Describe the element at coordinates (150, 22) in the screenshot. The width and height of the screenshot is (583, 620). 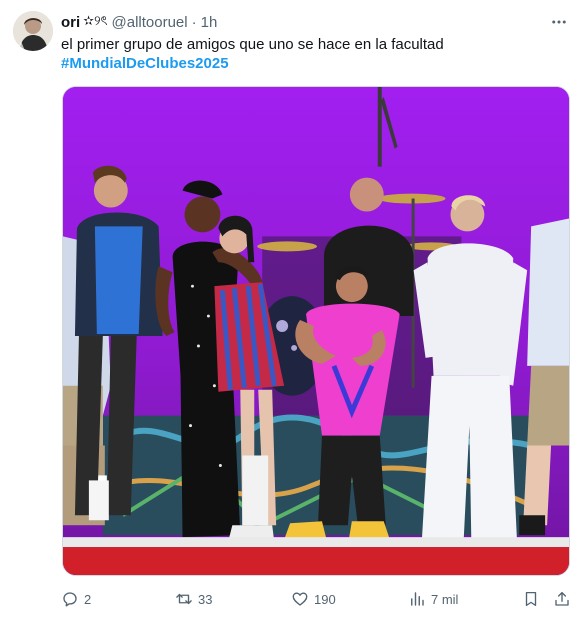
I see `user-handle: @alltooruel` at that location.